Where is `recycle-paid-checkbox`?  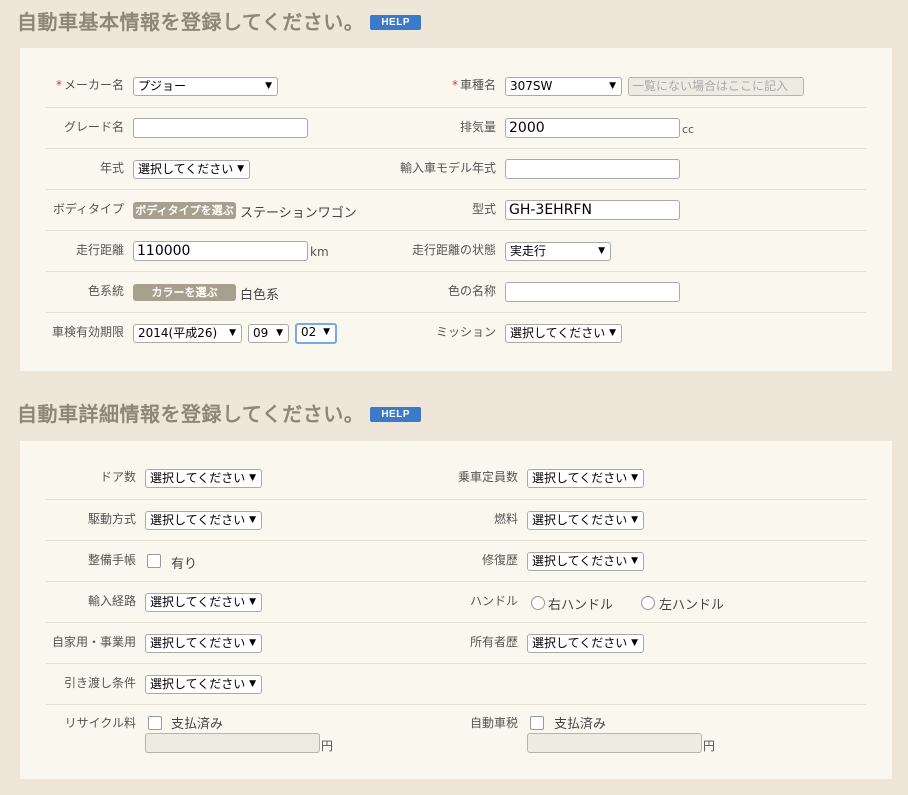
recycle-paid-checkbox is located at coordinates (155, 723).